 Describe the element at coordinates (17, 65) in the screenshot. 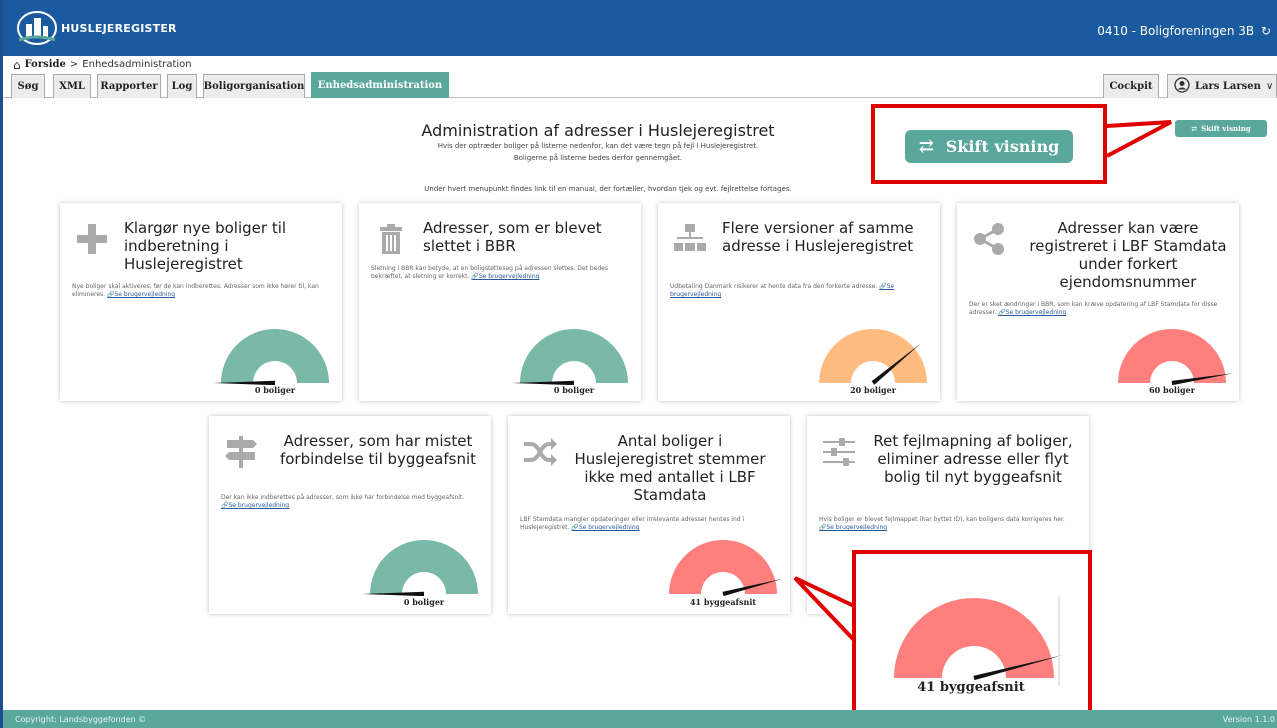

I see `home-icon: ⌂` at that location.